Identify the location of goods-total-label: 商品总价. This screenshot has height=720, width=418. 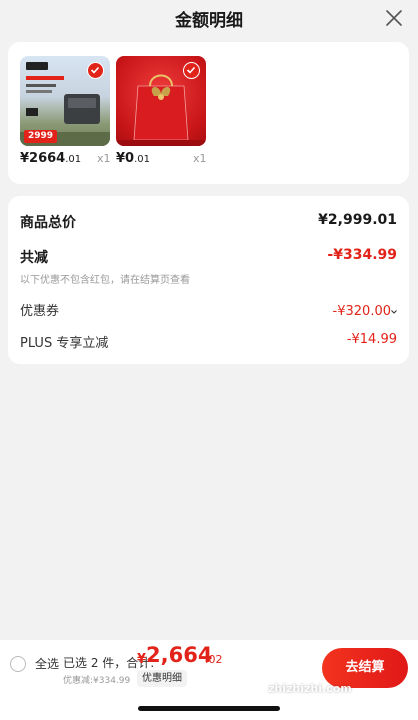
(48, 223).